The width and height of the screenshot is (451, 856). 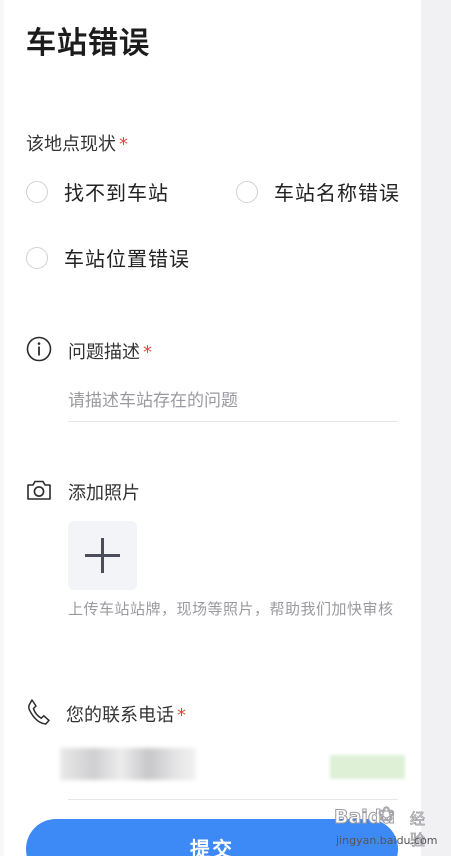 What do you see at coordinates (104, 352) in the screenshot?
I see `description-label-text: 问题描述` at bounding box center [104, 352].